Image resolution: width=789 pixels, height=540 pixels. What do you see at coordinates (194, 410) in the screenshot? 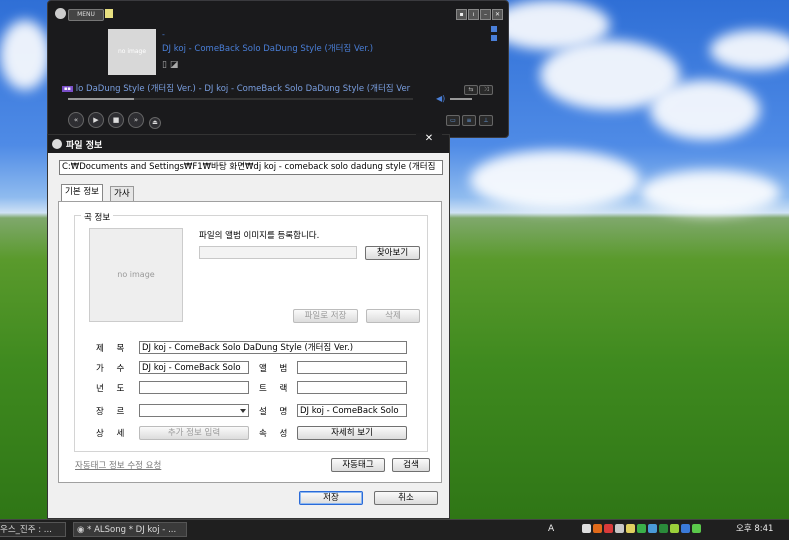
I see `genre-select` at bounding box center [194, 410].